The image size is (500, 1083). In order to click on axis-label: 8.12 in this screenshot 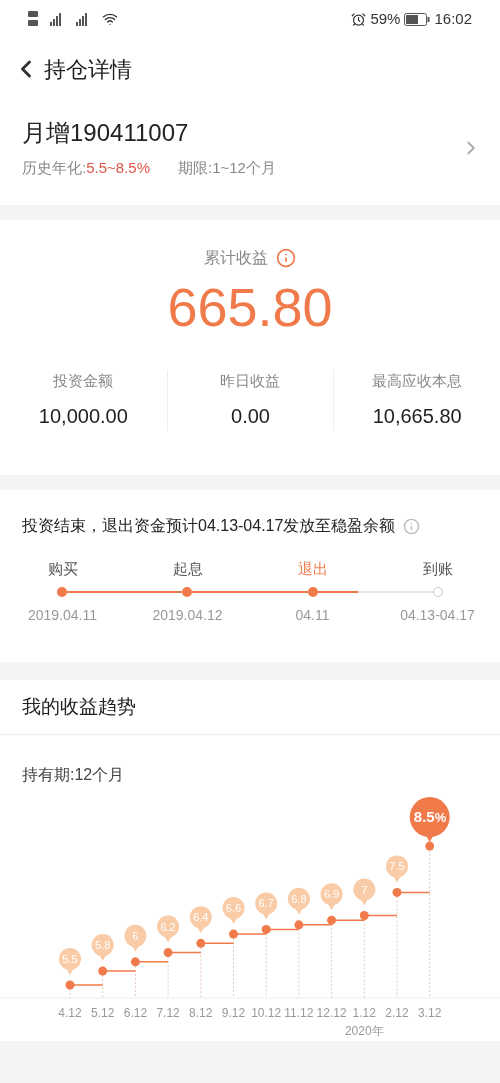, I will do `click(201, 1013)`.